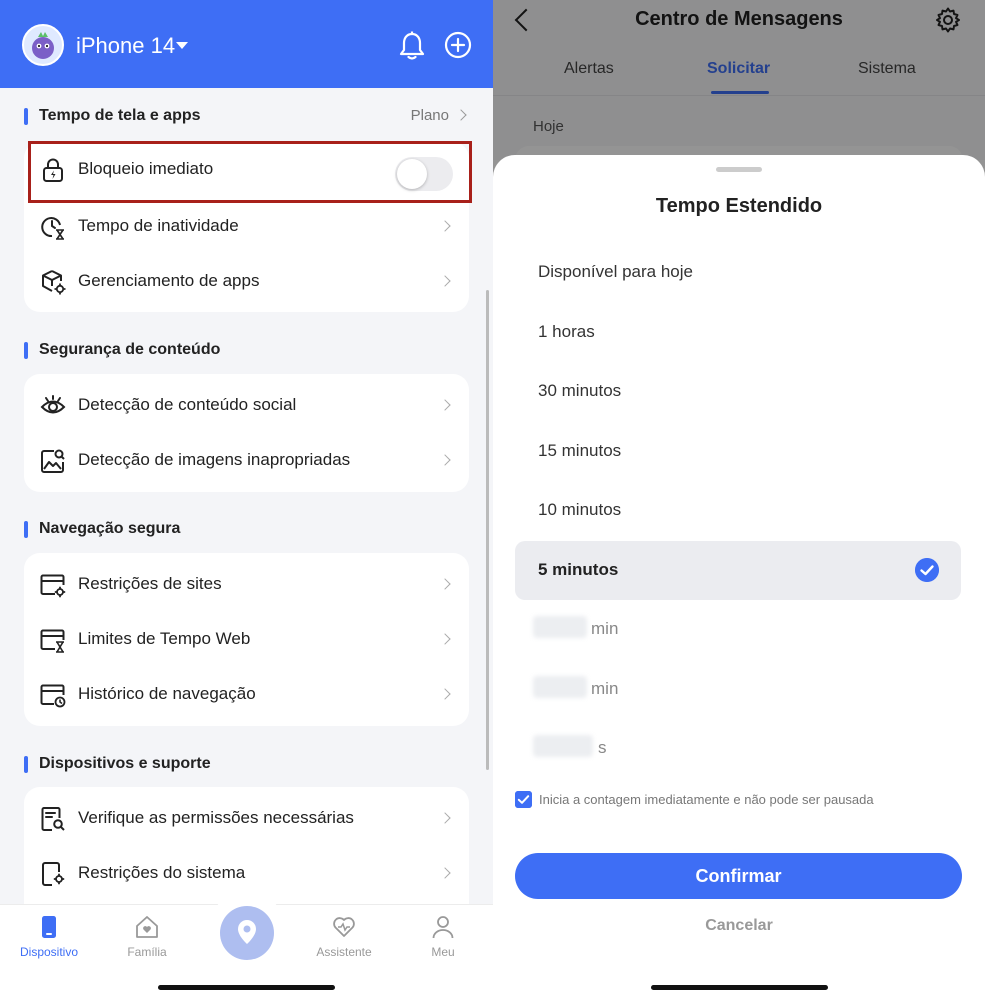 This screenshot has width=985, height=1000. I want to click on agreement-checkbox, so click(523, 799).